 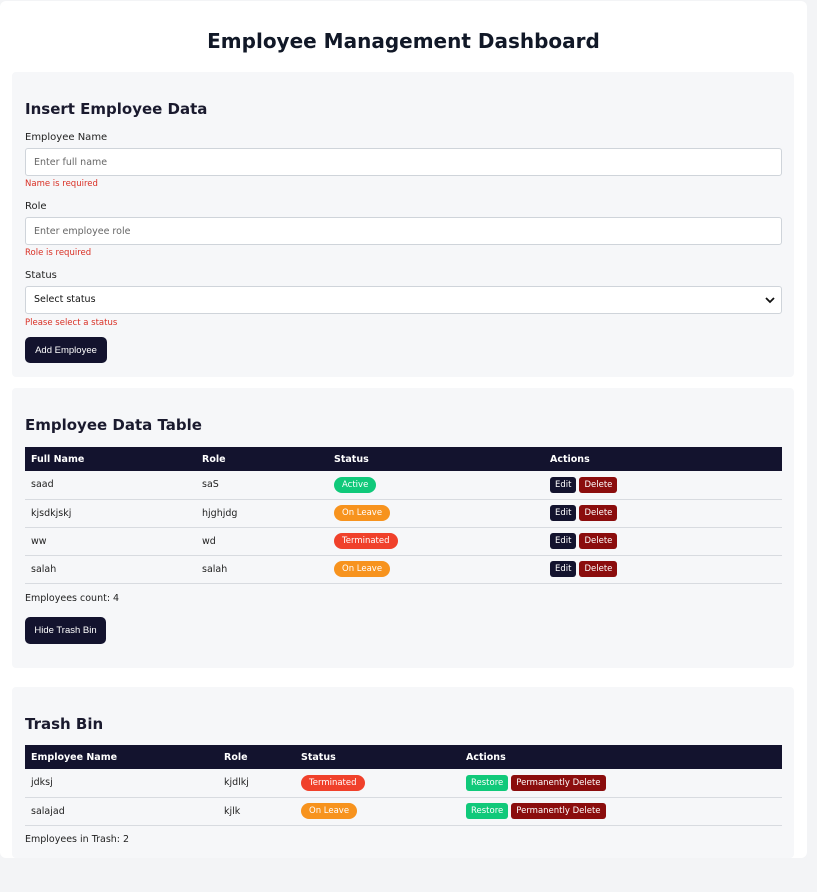 What do you see at coordinates (403, 485) in the screenshot?
I see `table-row: saad saS Active Edit Delete` at bounding box center [403, 485].